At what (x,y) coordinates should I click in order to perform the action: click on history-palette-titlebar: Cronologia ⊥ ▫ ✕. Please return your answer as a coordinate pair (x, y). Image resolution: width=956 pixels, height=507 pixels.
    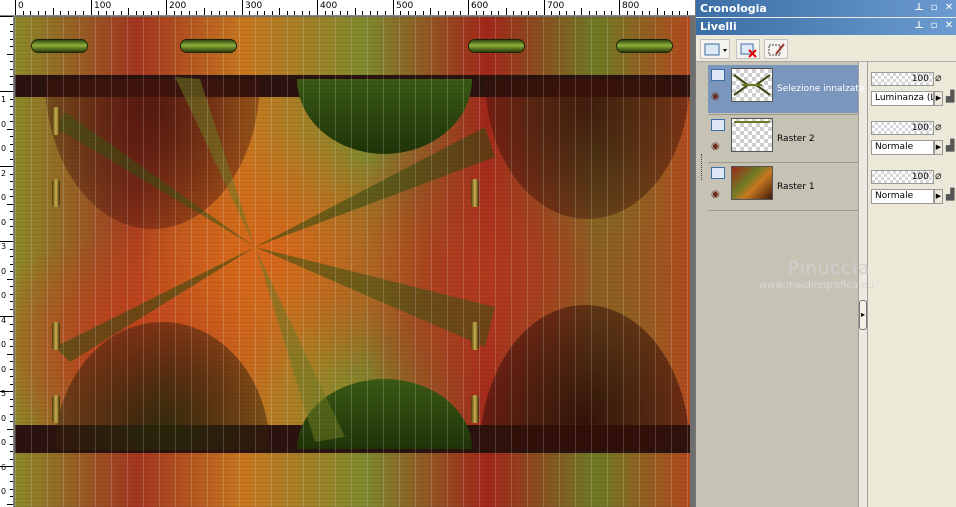
    Looking at the image, I should click on (826, 8).